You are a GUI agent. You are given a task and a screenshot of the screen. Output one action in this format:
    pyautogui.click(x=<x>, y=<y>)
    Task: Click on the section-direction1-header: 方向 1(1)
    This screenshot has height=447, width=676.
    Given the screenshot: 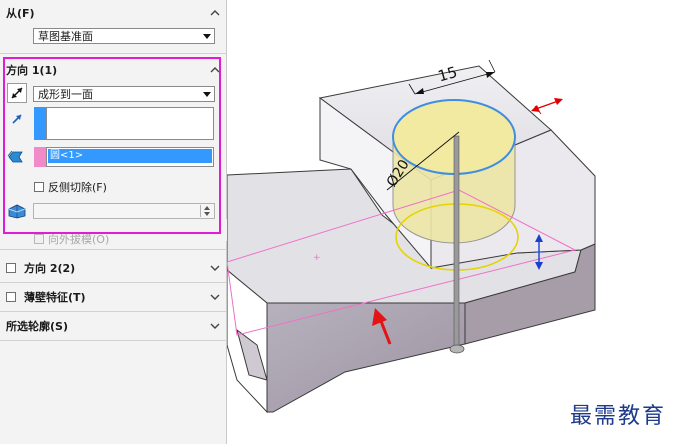 What is the action you would take?
    pyautogui.click(x=113, y=70)
    